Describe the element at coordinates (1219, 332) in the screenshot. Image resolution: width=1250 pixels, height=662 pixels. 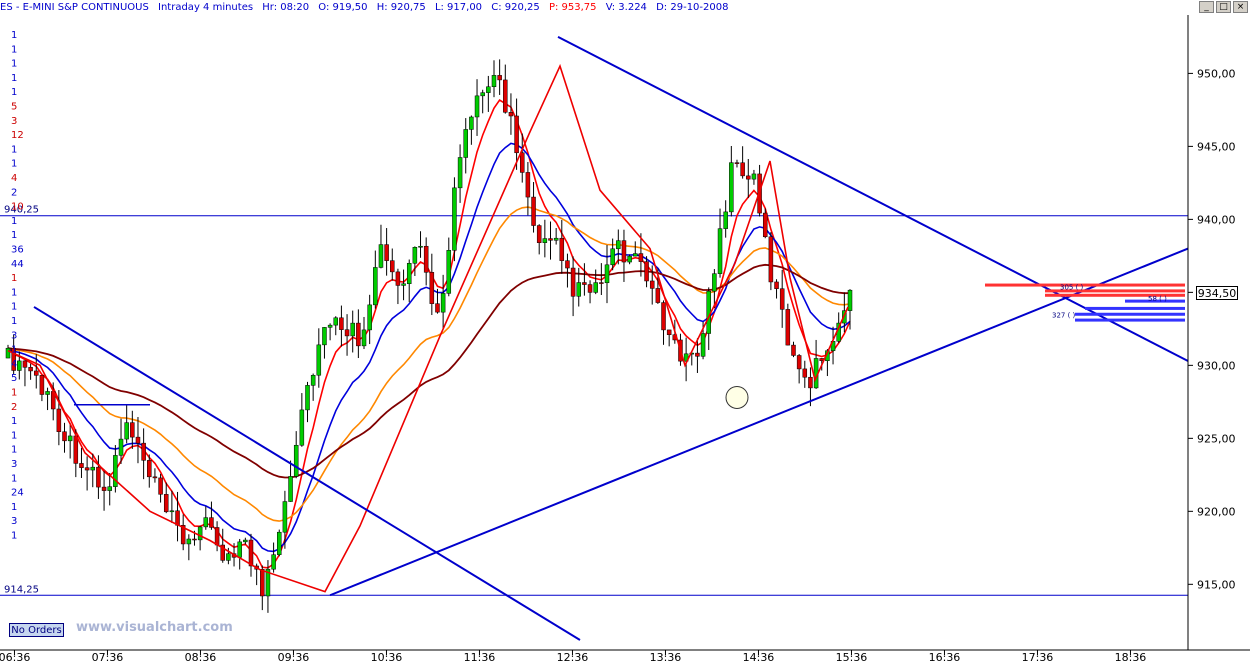
I see `price-axis-bg` at that location.